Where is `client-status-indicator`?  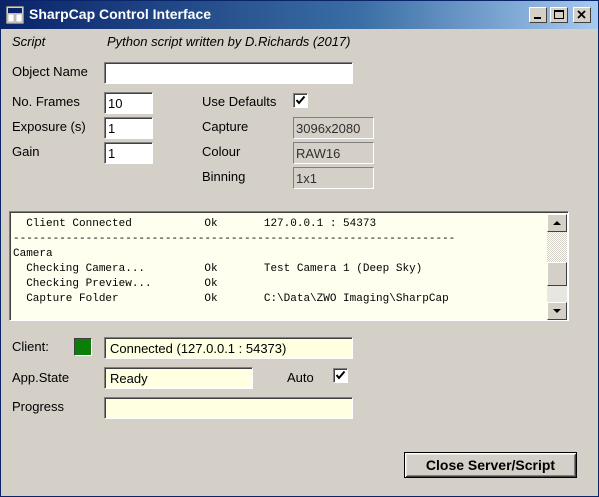
client-status-indicator is located at coordinates (83, 347).